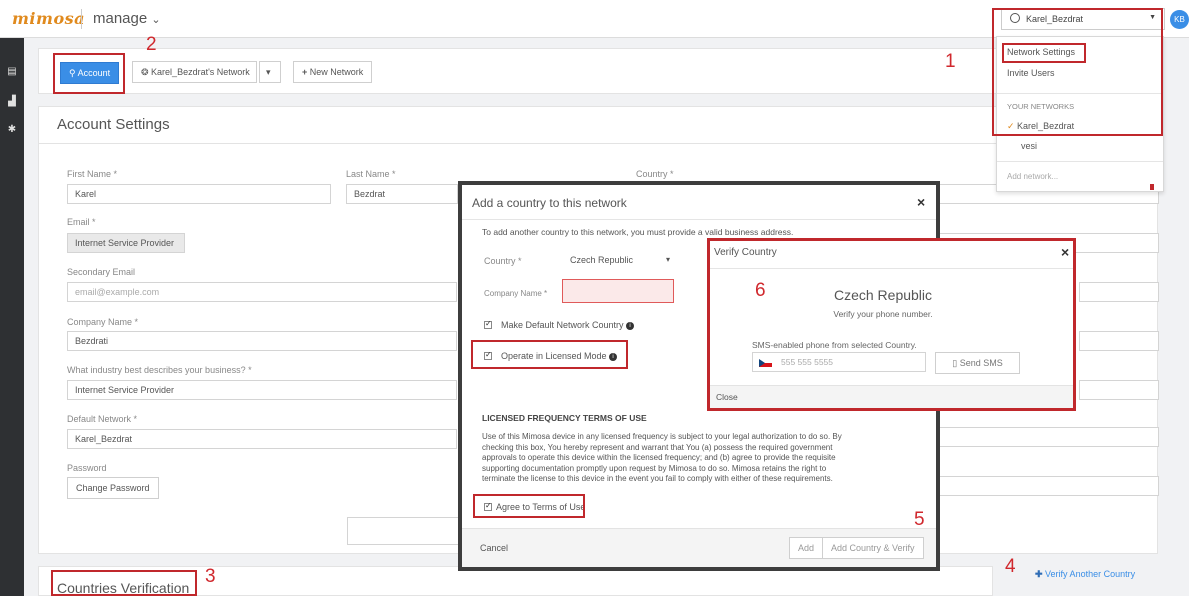  What do you see at coordinates (981, 363) in the screenshot?
I see `send-sms-label: Send SMS` at bounding box center [981, 363].